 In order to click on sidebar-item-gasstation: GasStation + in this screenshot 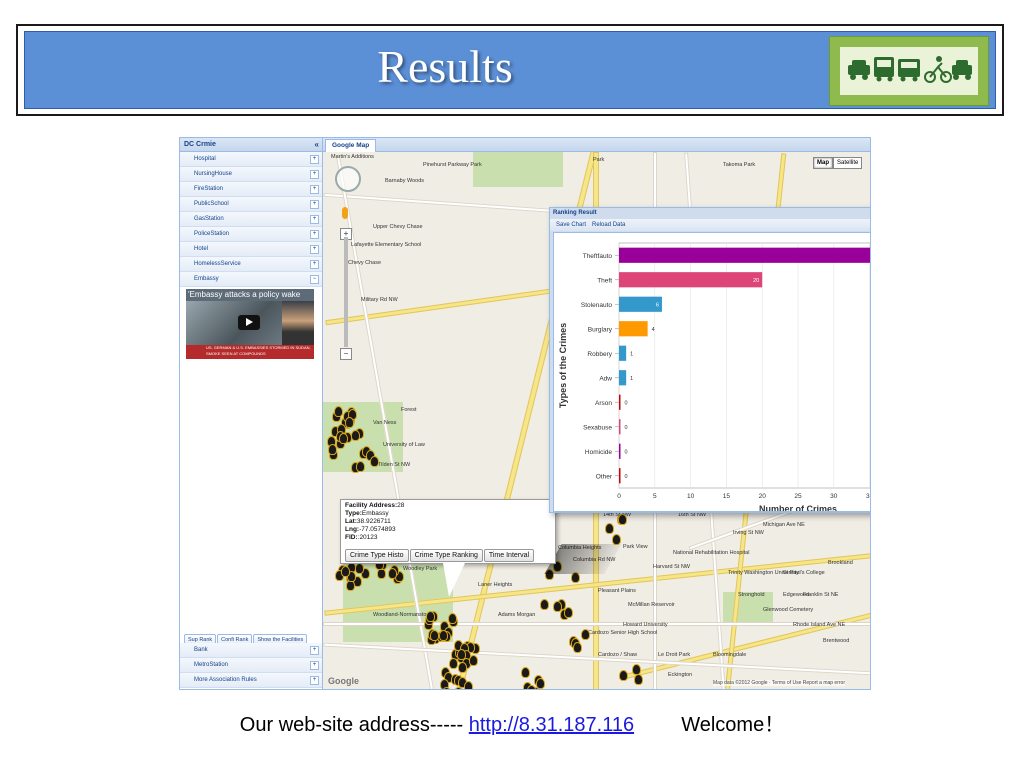, I will do `click(251, 219)`.